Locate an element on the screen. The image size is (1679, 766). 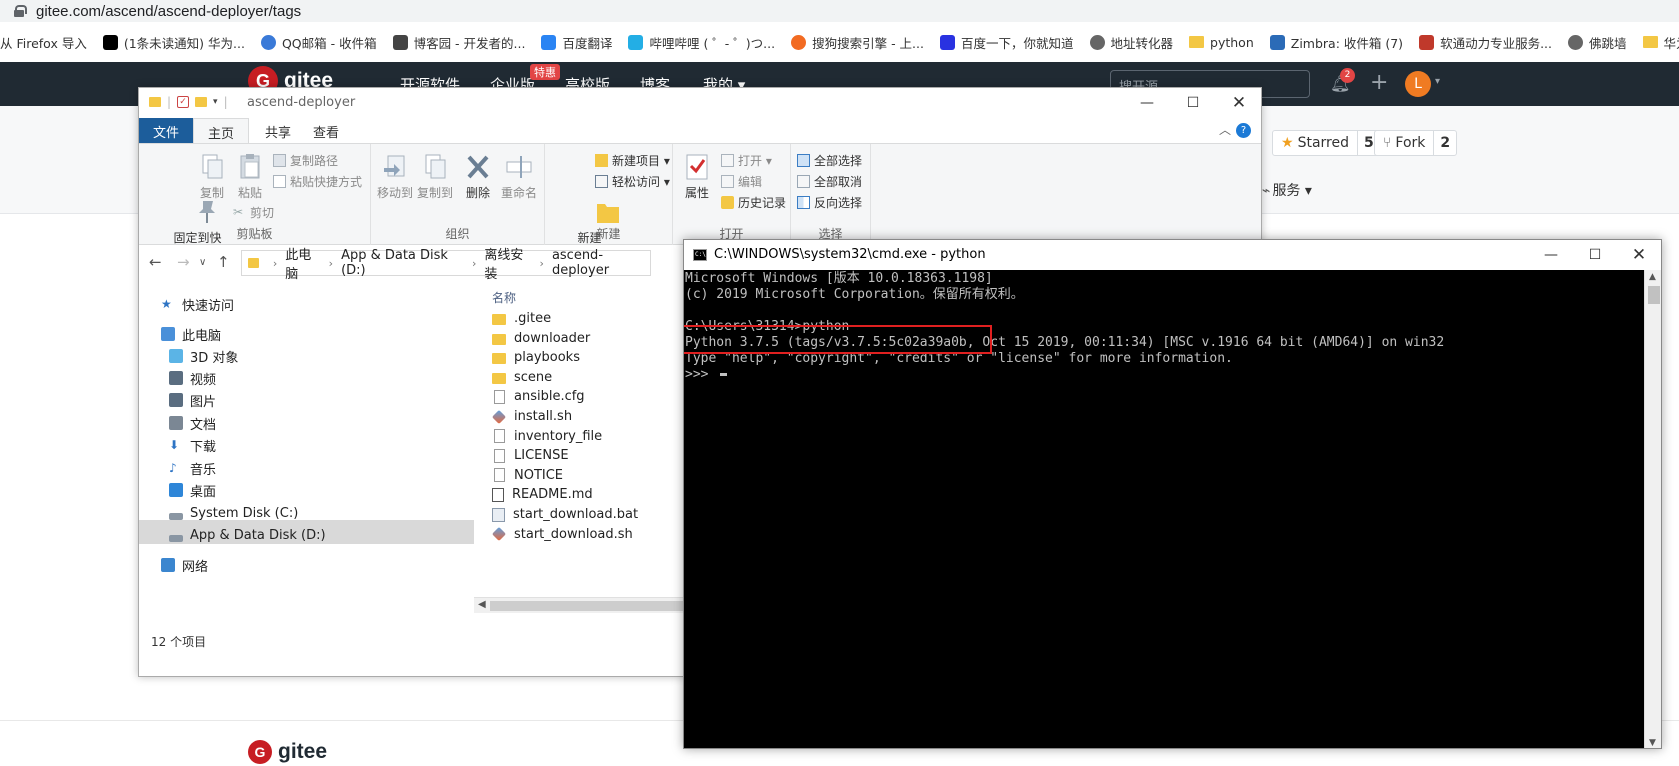
delete-button: 删除 is located at coordinates (478, 176).